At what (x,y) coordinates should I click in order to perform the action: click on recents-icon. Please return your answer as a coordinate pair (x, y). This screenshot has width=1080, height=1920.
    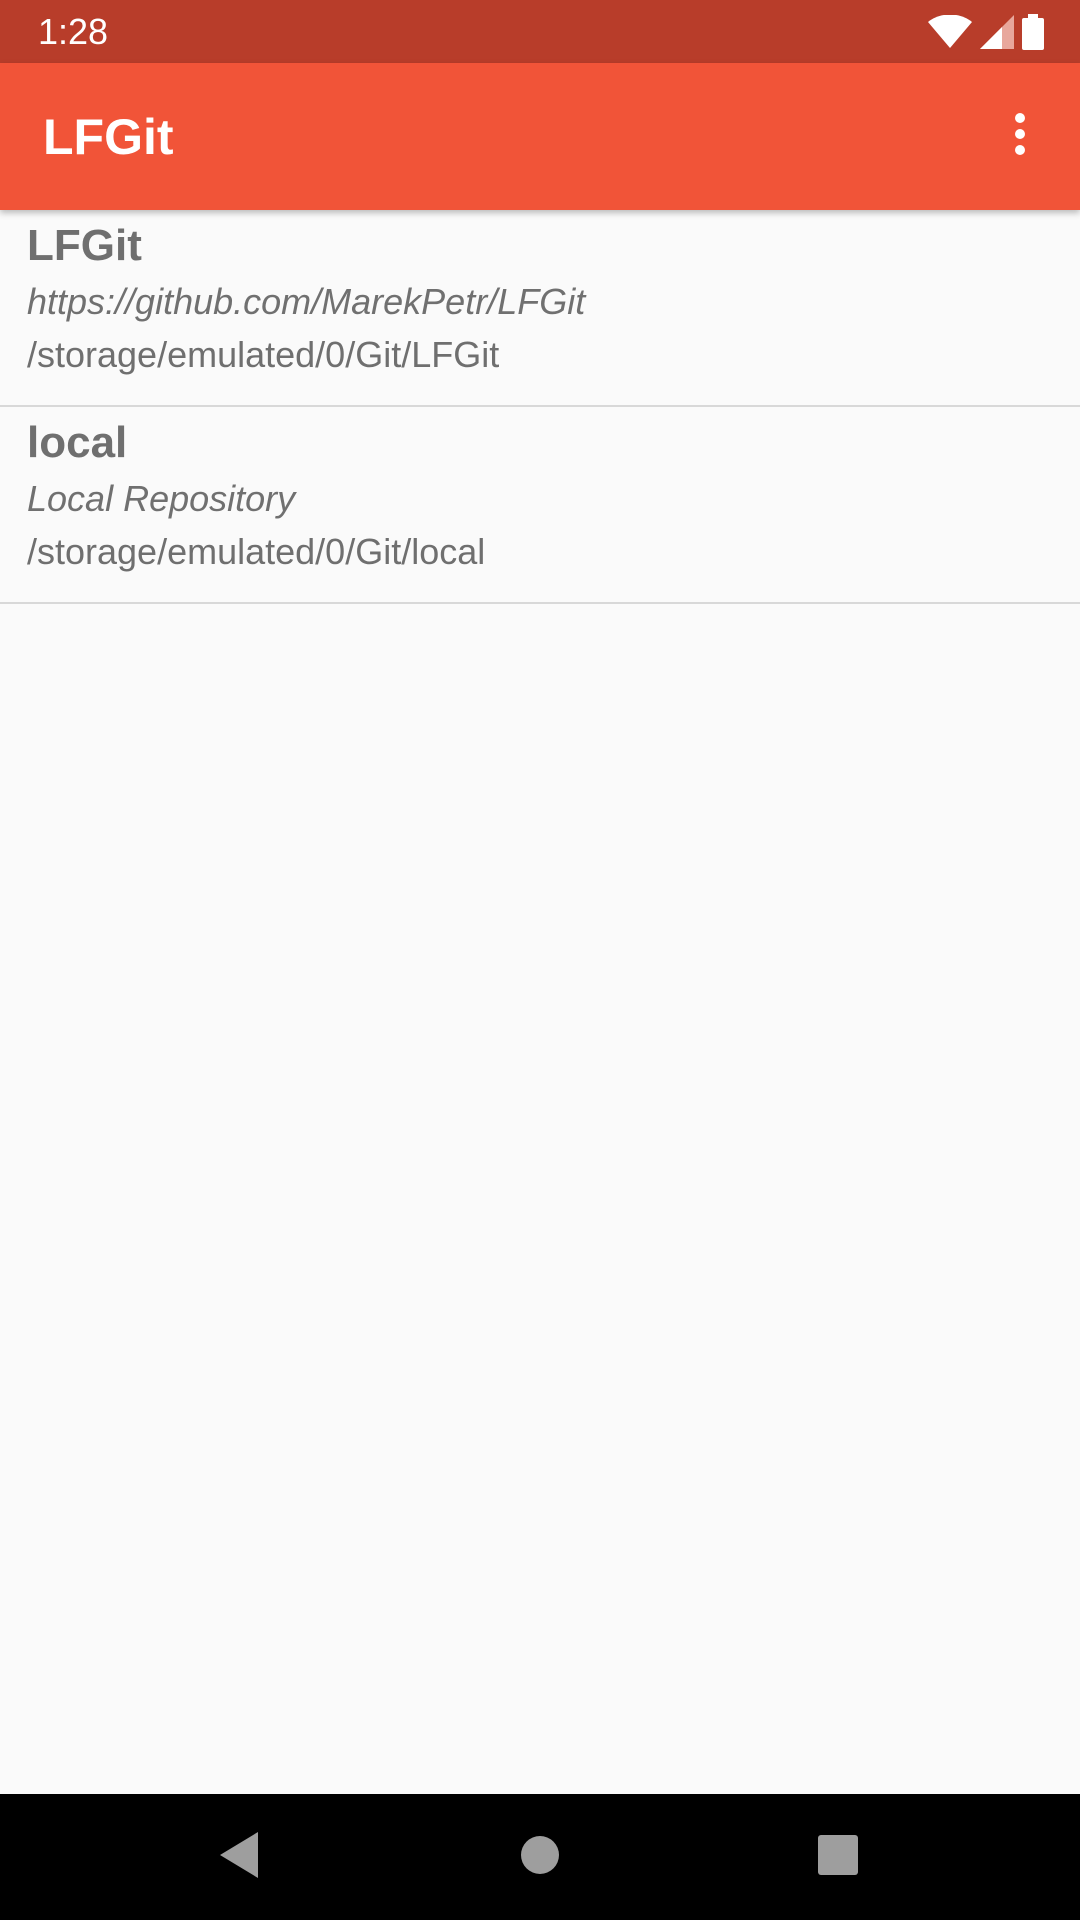
    Looking at the image, I should click on (838, 1857).